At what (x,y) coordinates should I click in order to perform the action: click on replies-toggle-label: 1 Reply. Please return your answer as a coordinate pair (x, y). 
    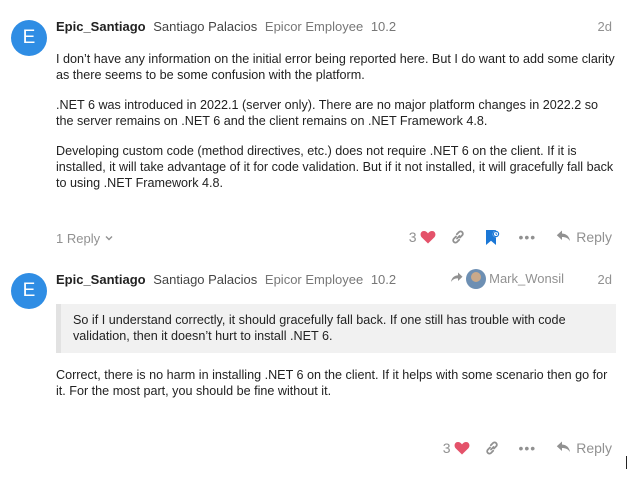
    Looking at the image, I should click on (78, 238).